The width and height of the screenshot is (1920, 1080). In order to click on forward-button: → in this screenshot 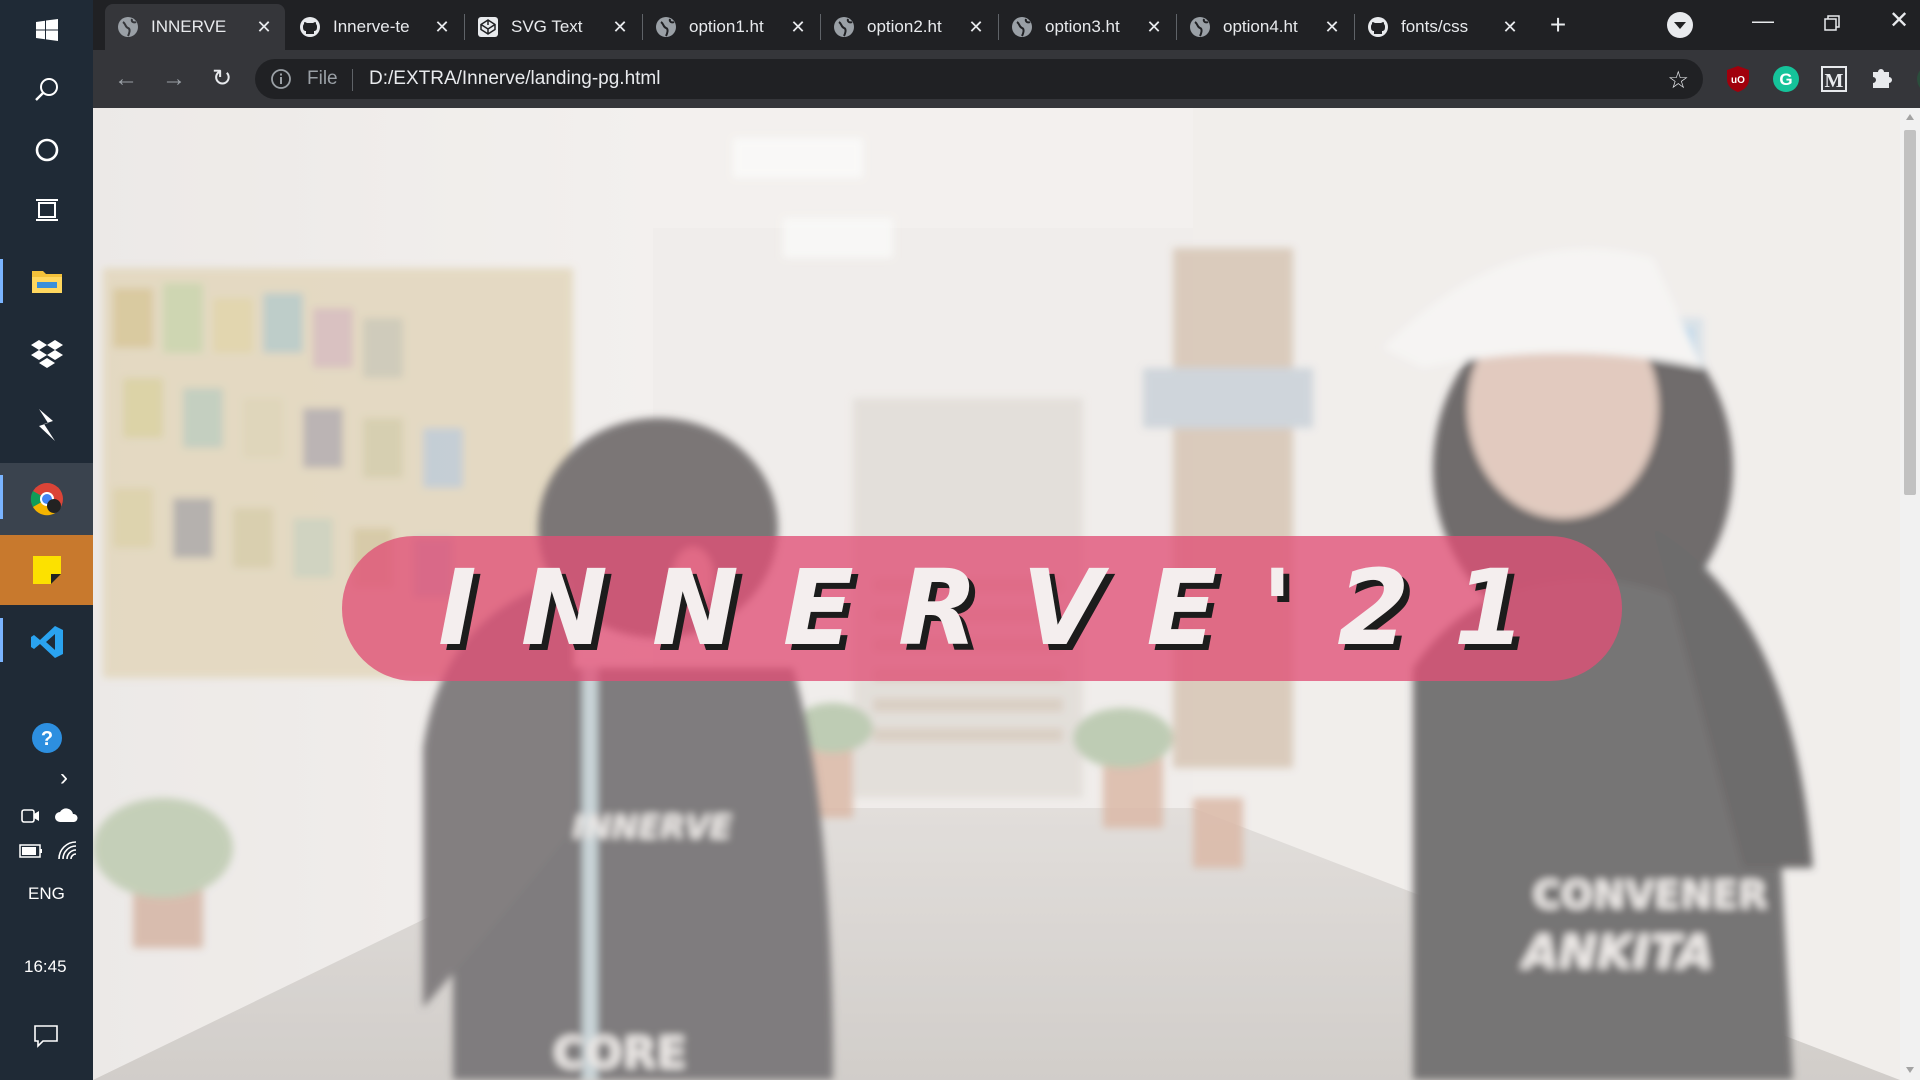, I will do `click(174, 79)`.